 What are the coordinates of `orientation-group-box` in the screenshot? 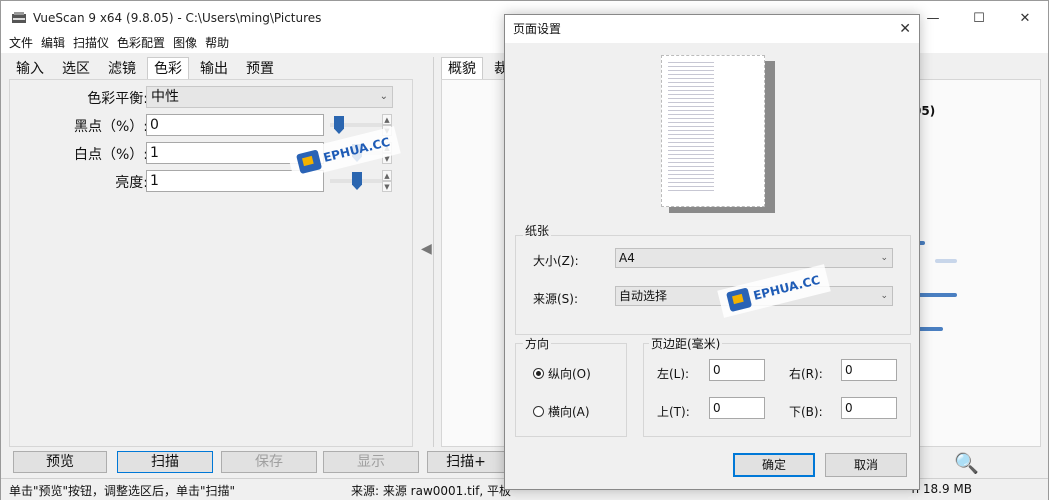 It's located at (571, 390).